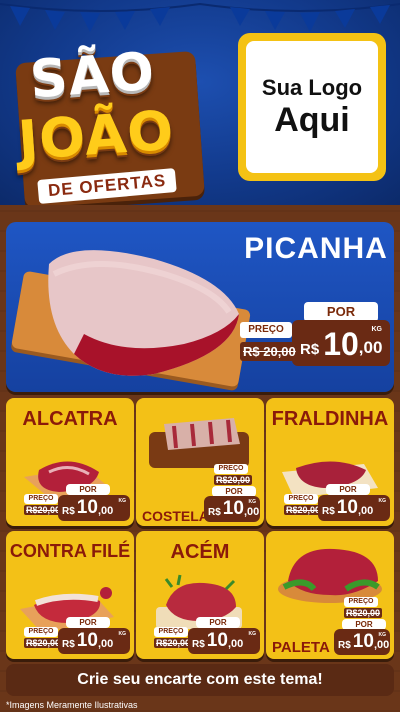 The height and width of the screenshot is (712, 400). Describe the element at coordinates (200, 462) in the screenshot. I see `product-card: COSTELA PREÇO R$20,00 POR R$ 10,00 KG` at that location.